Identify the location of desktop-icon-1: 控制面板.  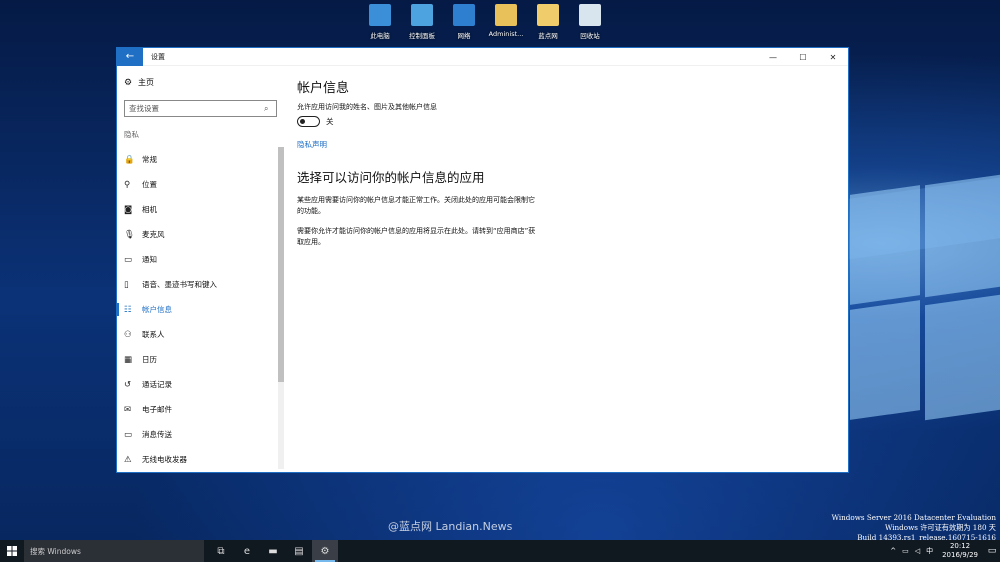
(422, 22).